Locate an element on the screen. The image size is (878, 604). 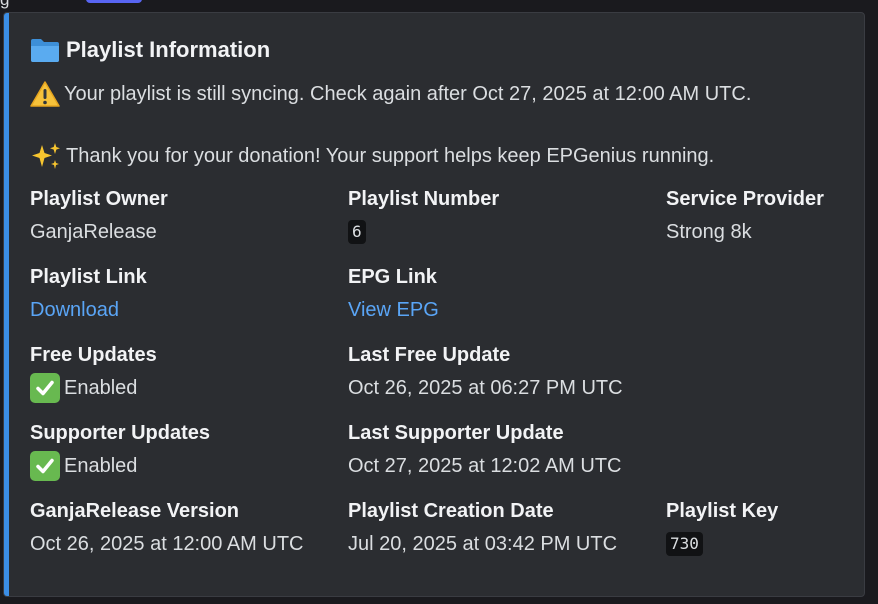
free-updates-status: Enabled is located at coordinates (101, 388).